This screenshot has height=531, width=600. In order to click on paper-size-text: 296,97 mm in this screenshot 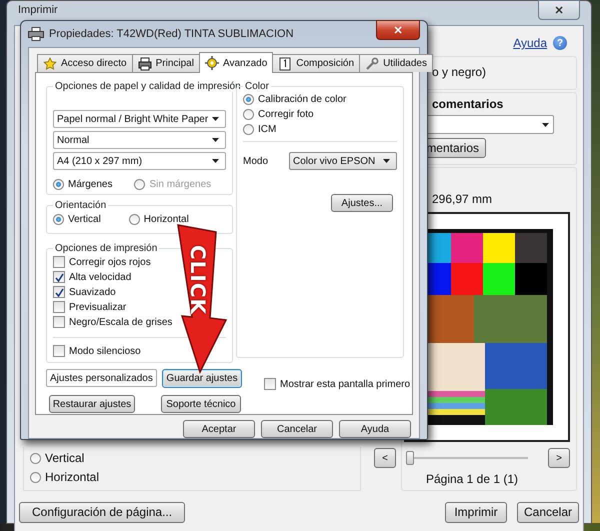, I will do `click(462, 200)`.